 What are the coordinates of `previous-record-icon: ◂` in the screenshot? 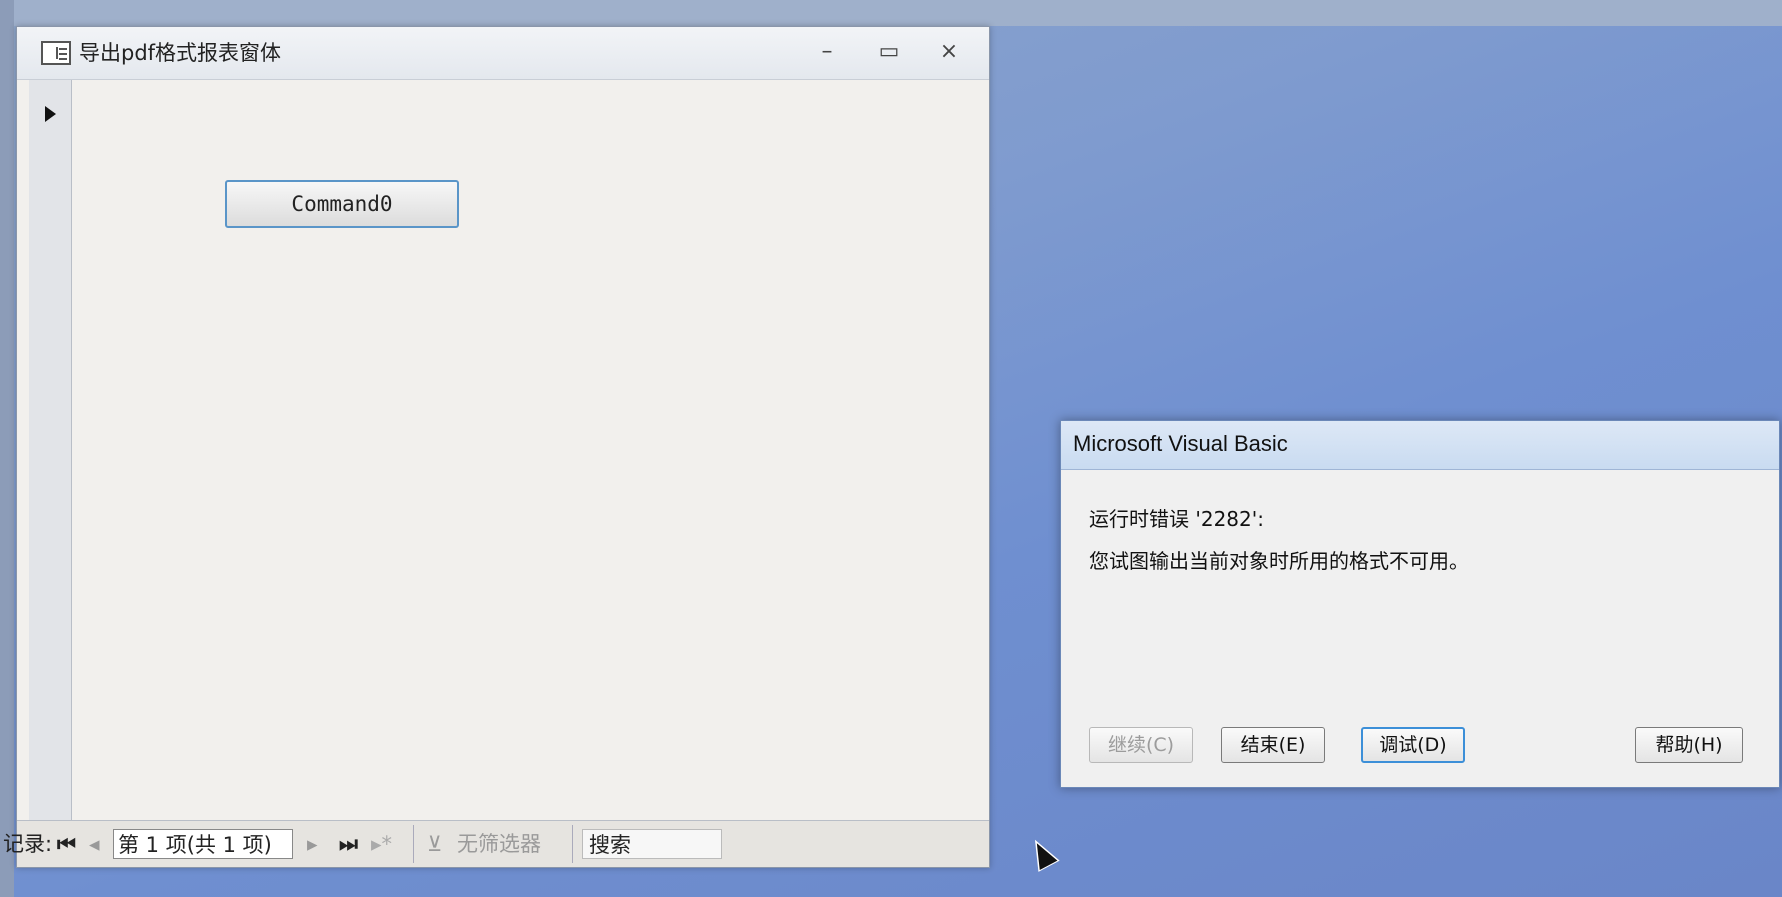 It's located at (94, 844).